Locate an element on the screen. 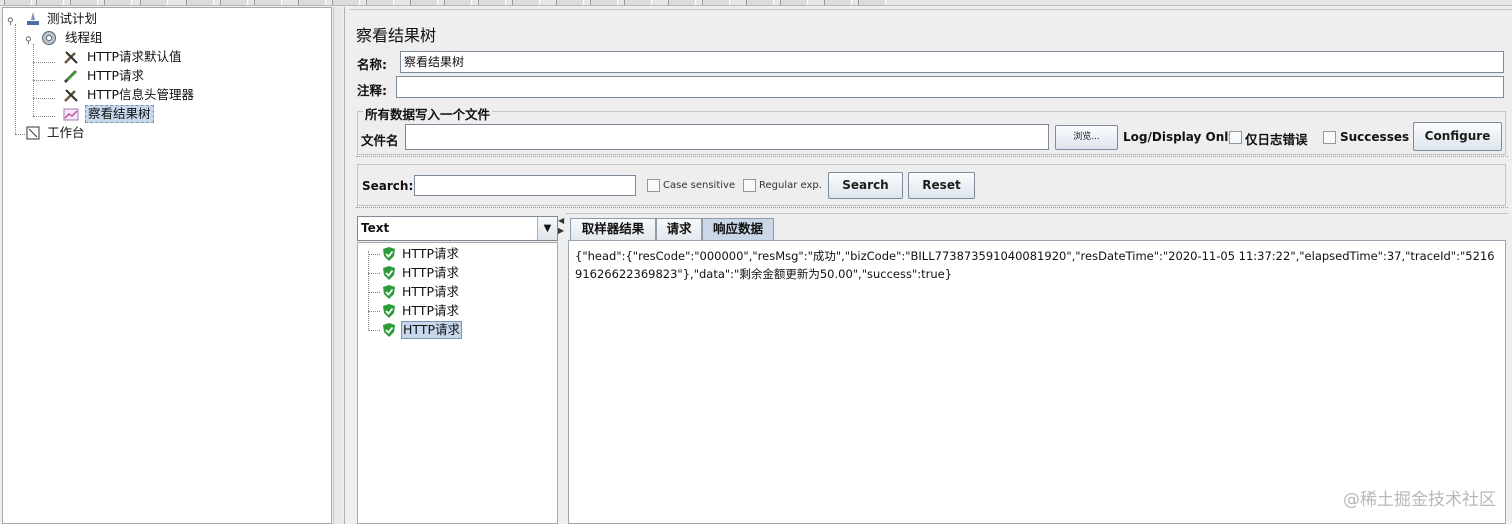  tree-item-label: 工作台 is located at coordinates (66, 132).